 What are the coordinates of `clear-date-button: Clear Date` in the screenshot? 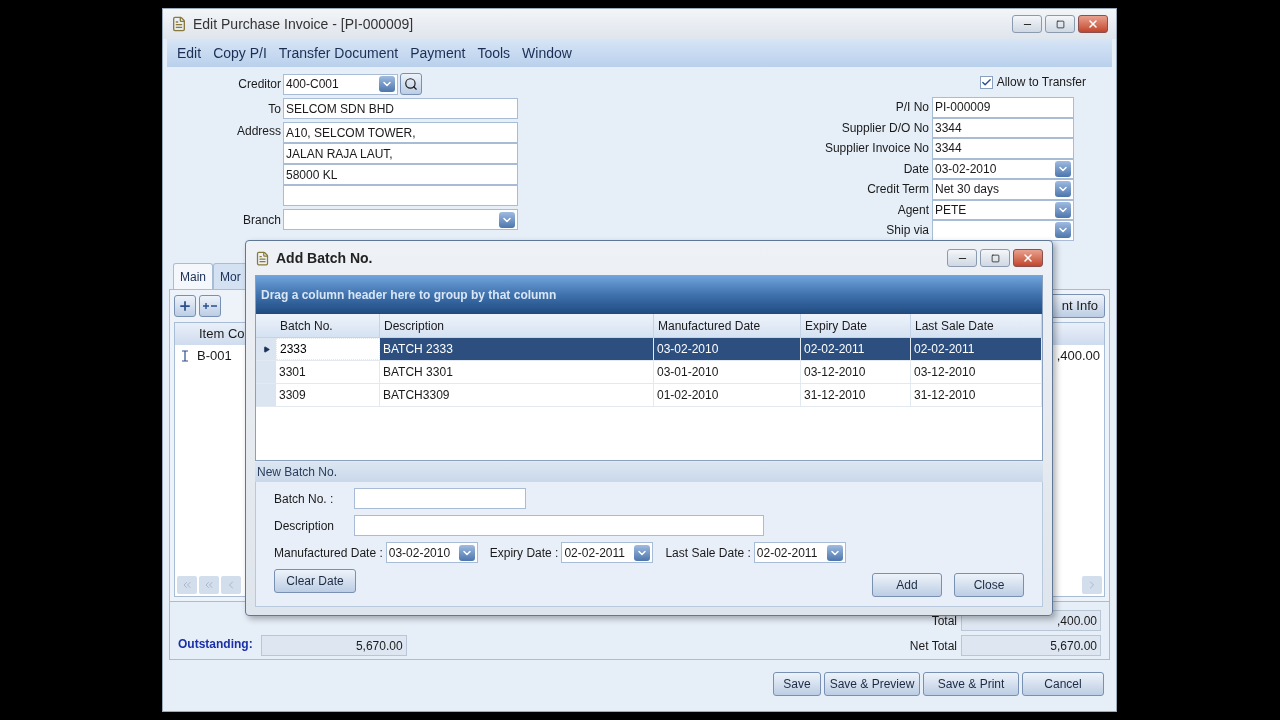 It's located at (315, 581).